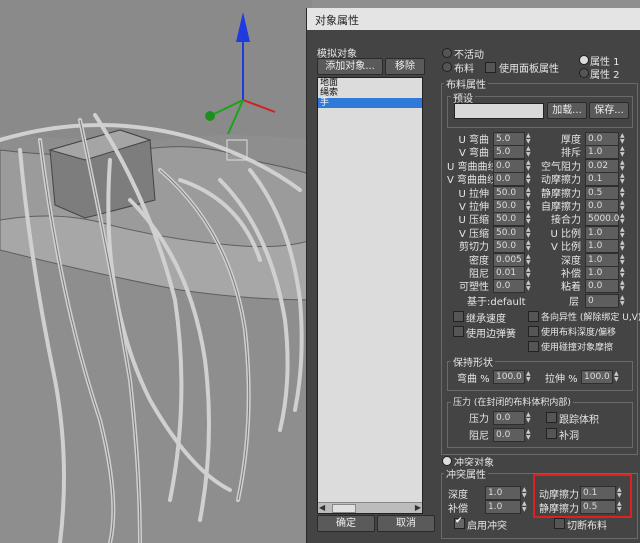  I want to click on dialog-titlebar: 对象属性, so click(473, 19).